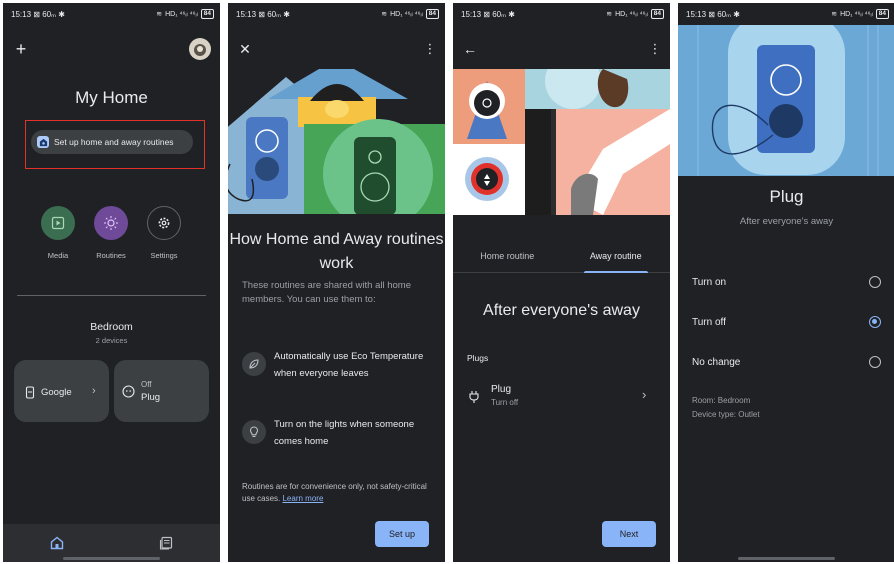  What do you see at coordinates (58, 255) in the screenshot?
I see `media-label: Media` at bounding box center [58, 255].